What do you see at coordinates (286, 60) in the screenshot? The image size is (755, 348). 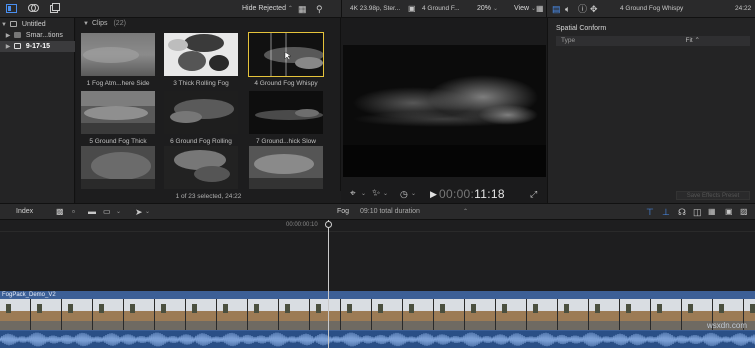 I see `clip-thumbnail-selected: 4 Ground Fog Whispy` at bounding box center [286, 60].